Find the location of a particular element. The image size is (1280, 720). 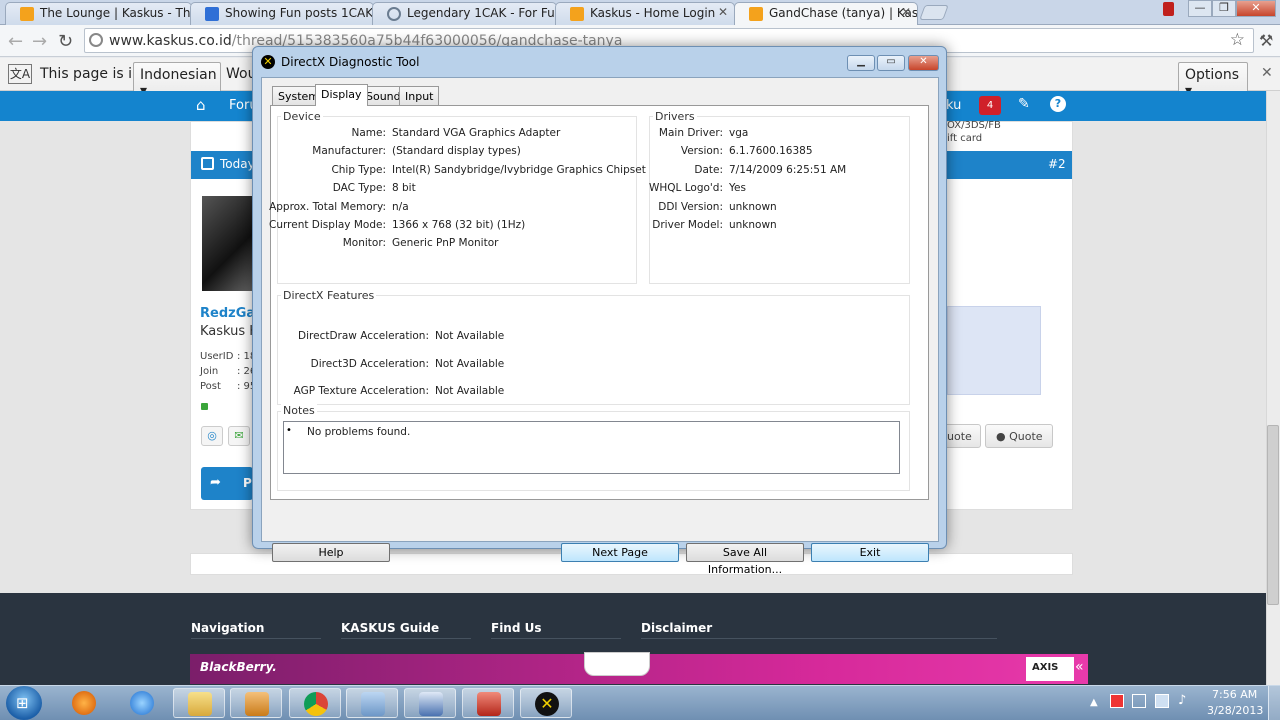

onecak-icon is located at coordinates (212, 14).